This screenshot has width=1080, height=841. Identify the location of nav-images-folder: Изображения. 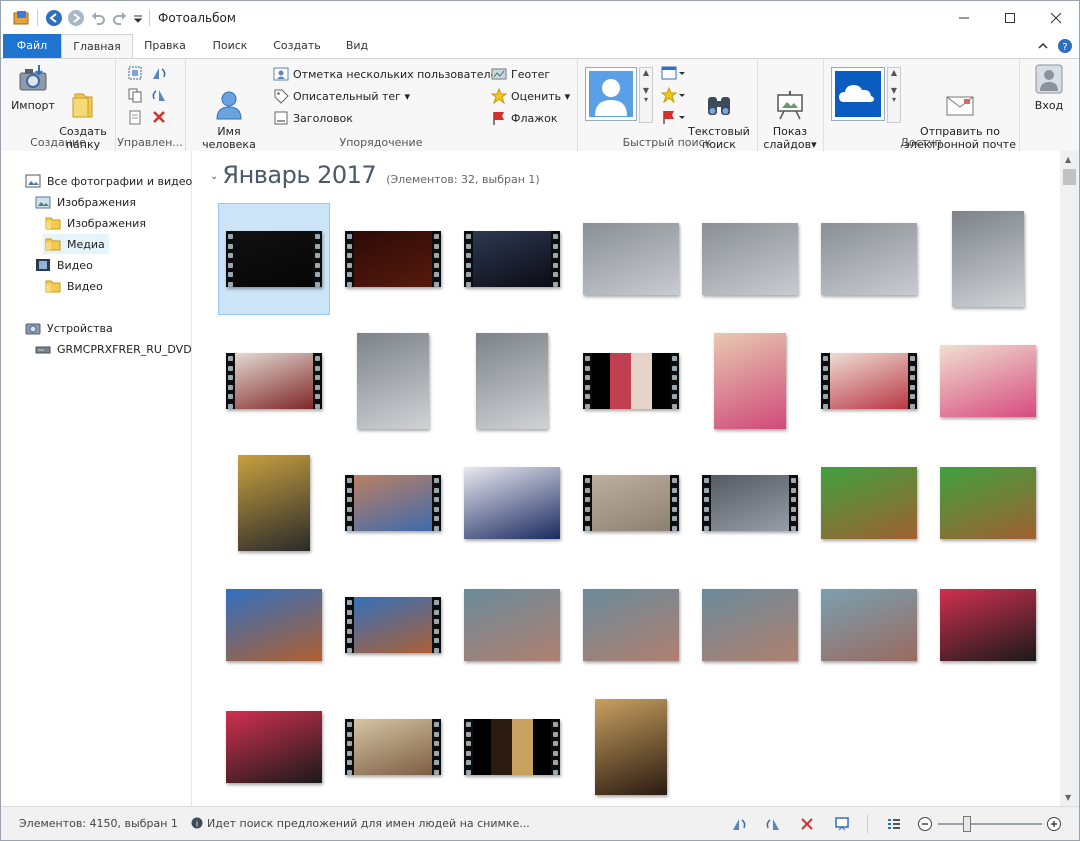
(95, 223).